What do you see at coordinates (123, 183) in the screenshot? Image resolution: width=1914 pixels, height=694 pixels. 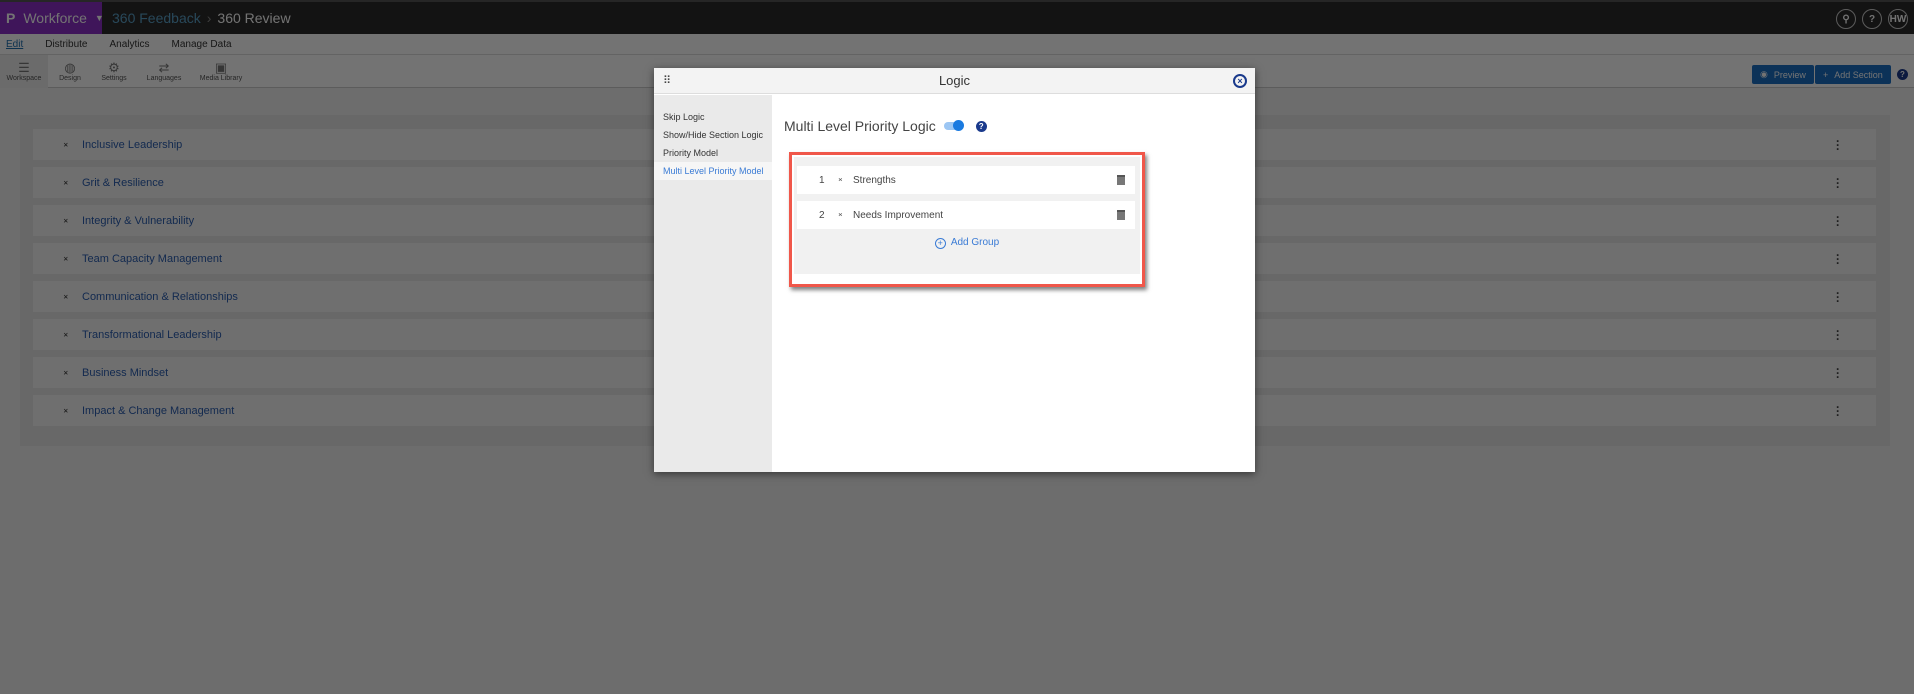 I see `section-title: Grit & Resilience` at bounding box center [123, 183].